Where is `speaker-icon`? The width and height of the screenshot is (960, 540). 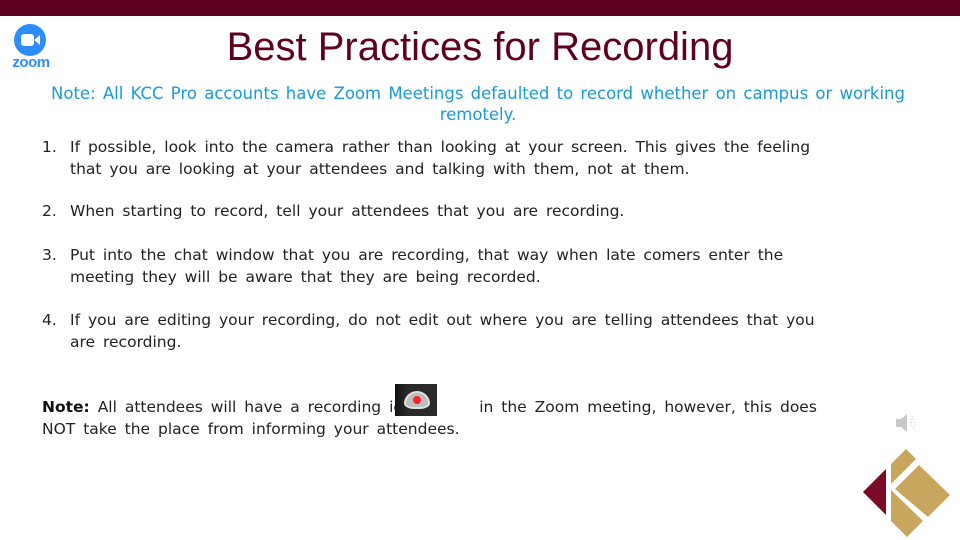
speaker-icon is located at coordinates (906, 423).